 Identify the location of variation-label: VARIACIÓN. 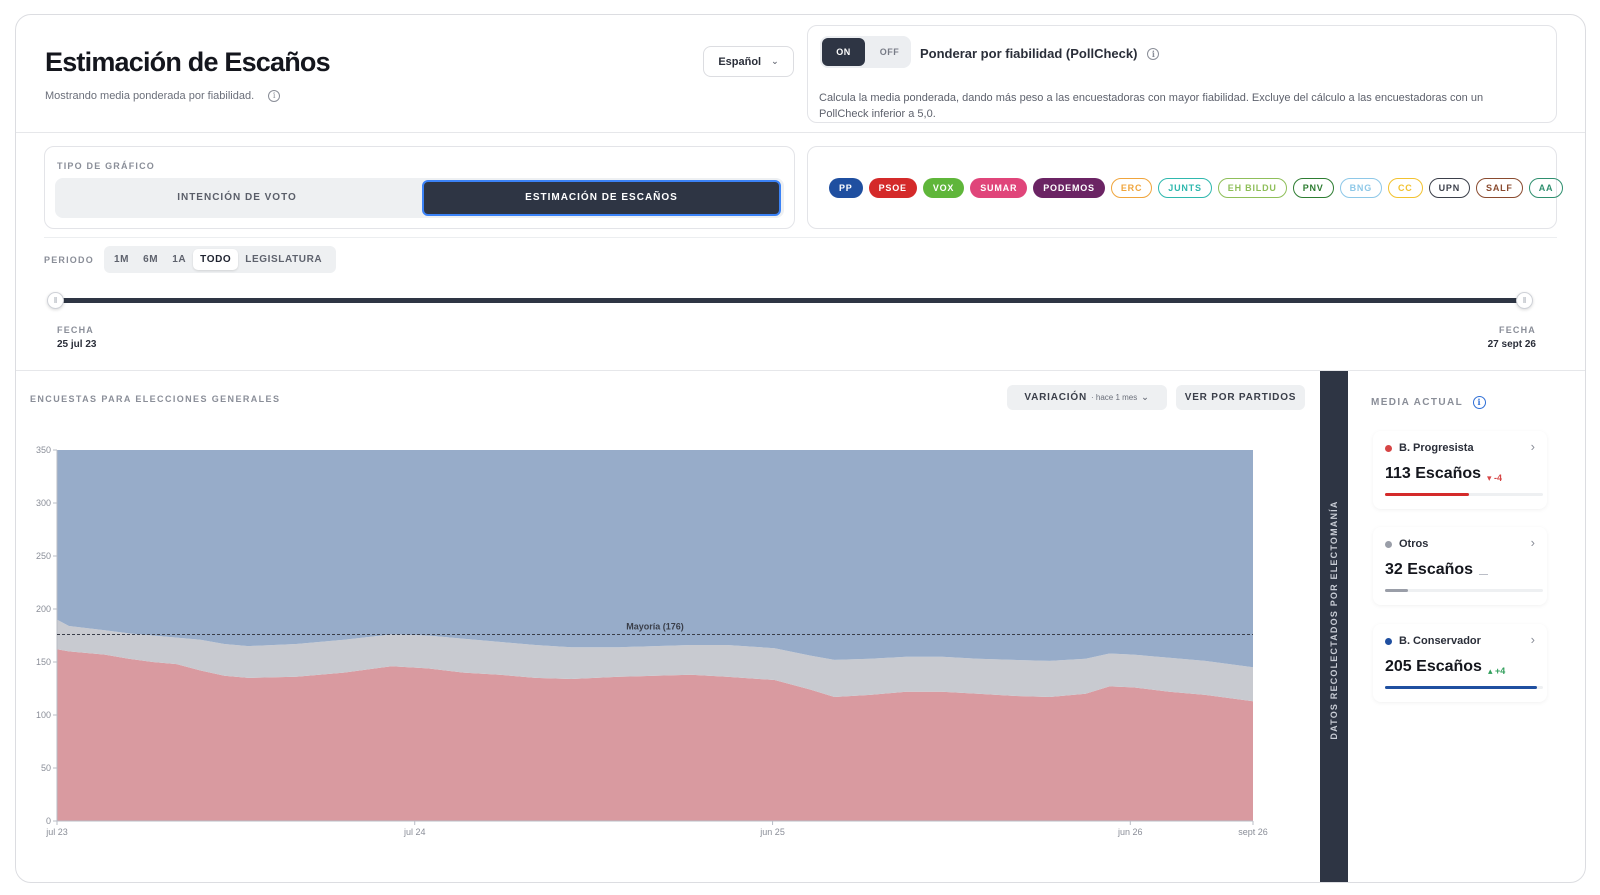
(1055, 397).